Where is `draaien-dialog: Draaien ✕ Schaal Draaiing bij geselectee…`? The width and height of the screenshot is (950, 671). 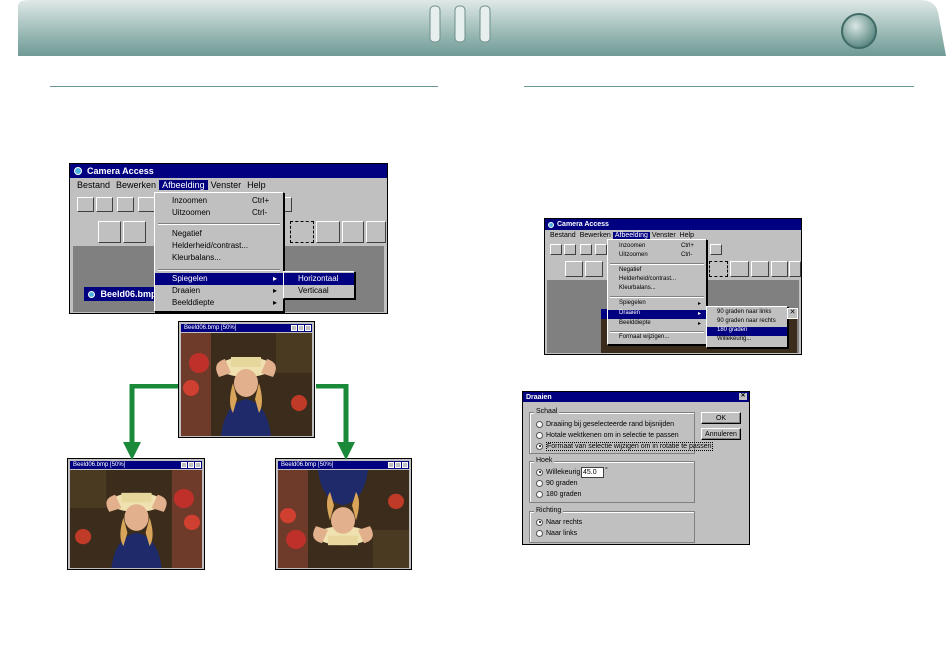 draaien-dialog: Draaien ✕ Schaal Draaiing bij geselectee… is located at coordinates (636, 468).